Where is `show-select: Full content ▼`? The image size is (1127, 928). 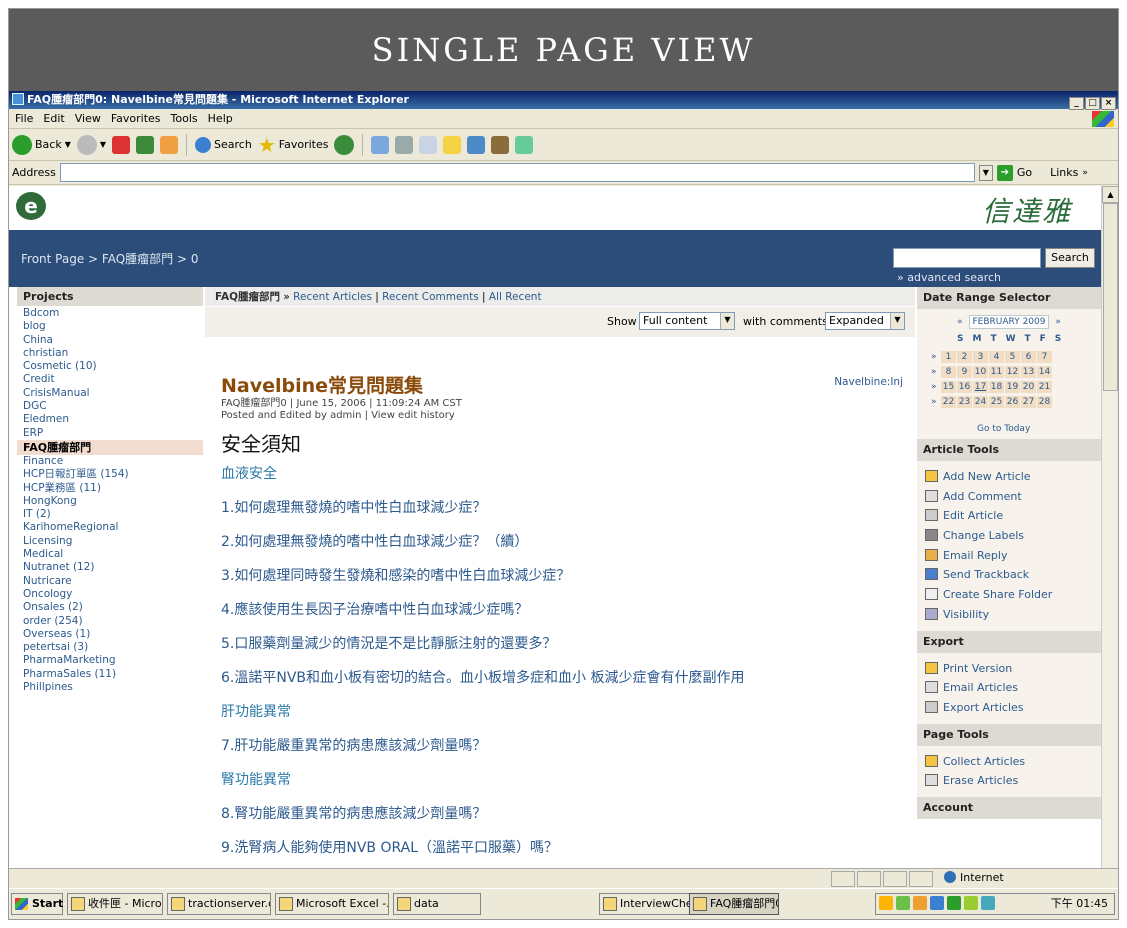 show-select: Full content ▼ is located at coordinates (687, 321).